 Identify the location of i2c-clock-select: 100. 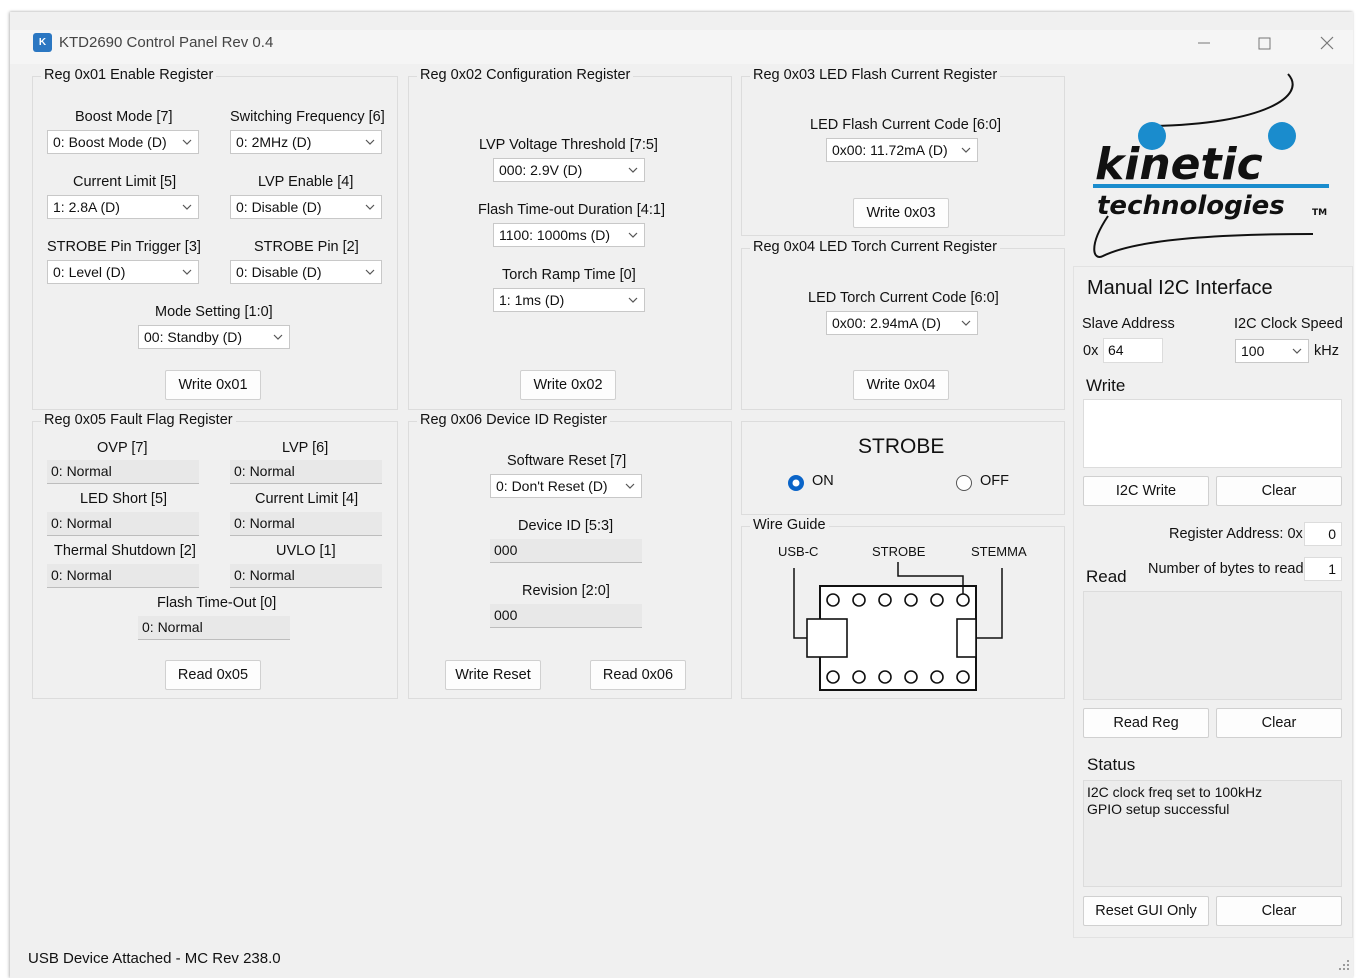
(1272, 351).